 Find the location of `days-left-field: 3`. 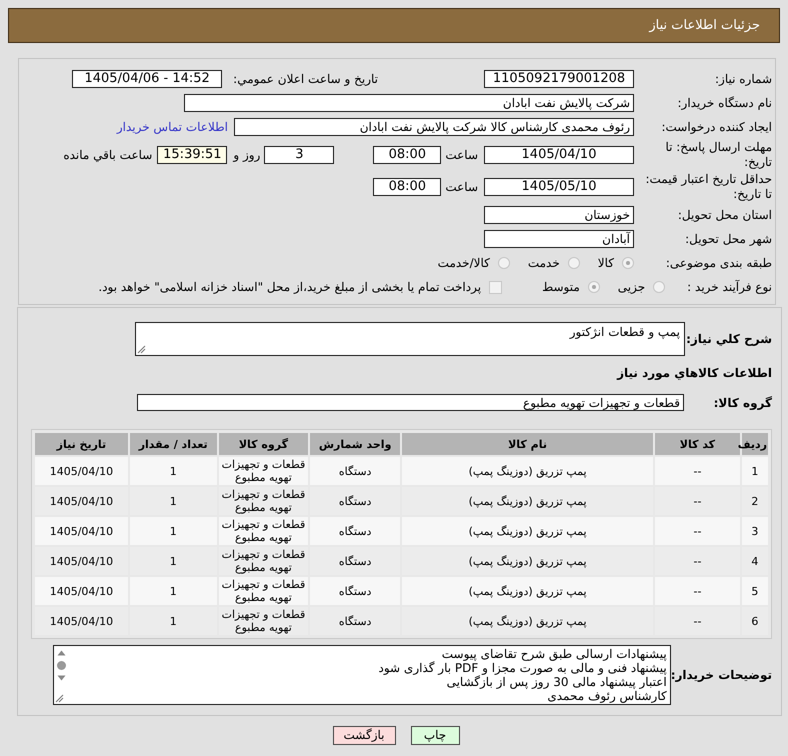

days-left-field: 3 is located at coordinates (299, 155).